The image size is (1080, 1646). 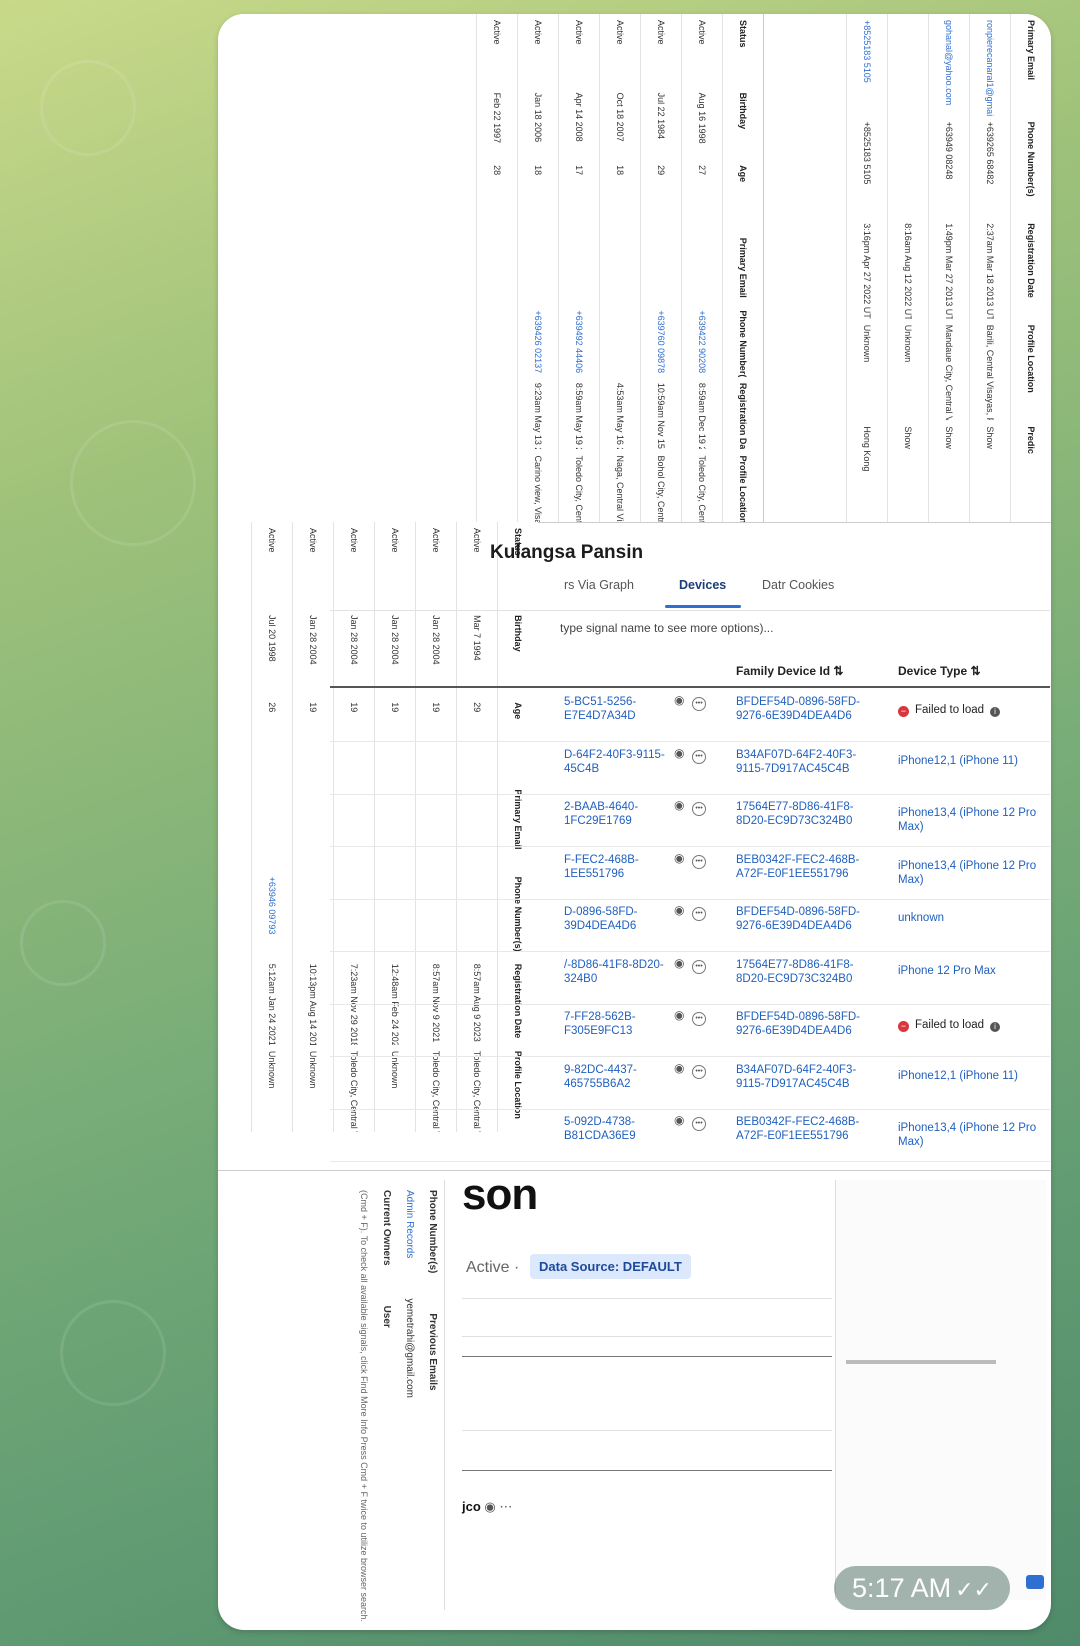 I want to click on device-id-link: 9-82DC-4437-, so click(x=619, y=1070).